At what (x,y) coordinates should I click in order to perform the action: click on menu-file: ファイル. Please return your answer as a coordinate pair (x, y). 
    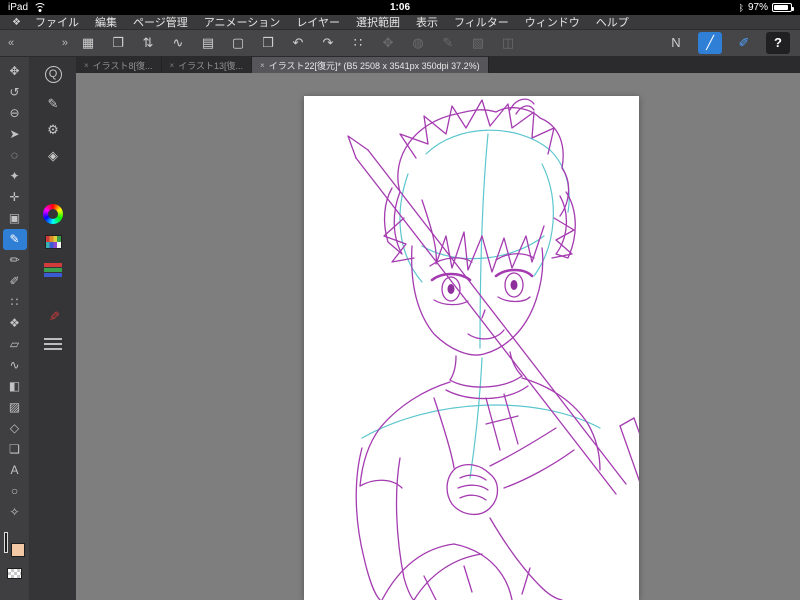
    Looking at the image, I should click on (57, 22).